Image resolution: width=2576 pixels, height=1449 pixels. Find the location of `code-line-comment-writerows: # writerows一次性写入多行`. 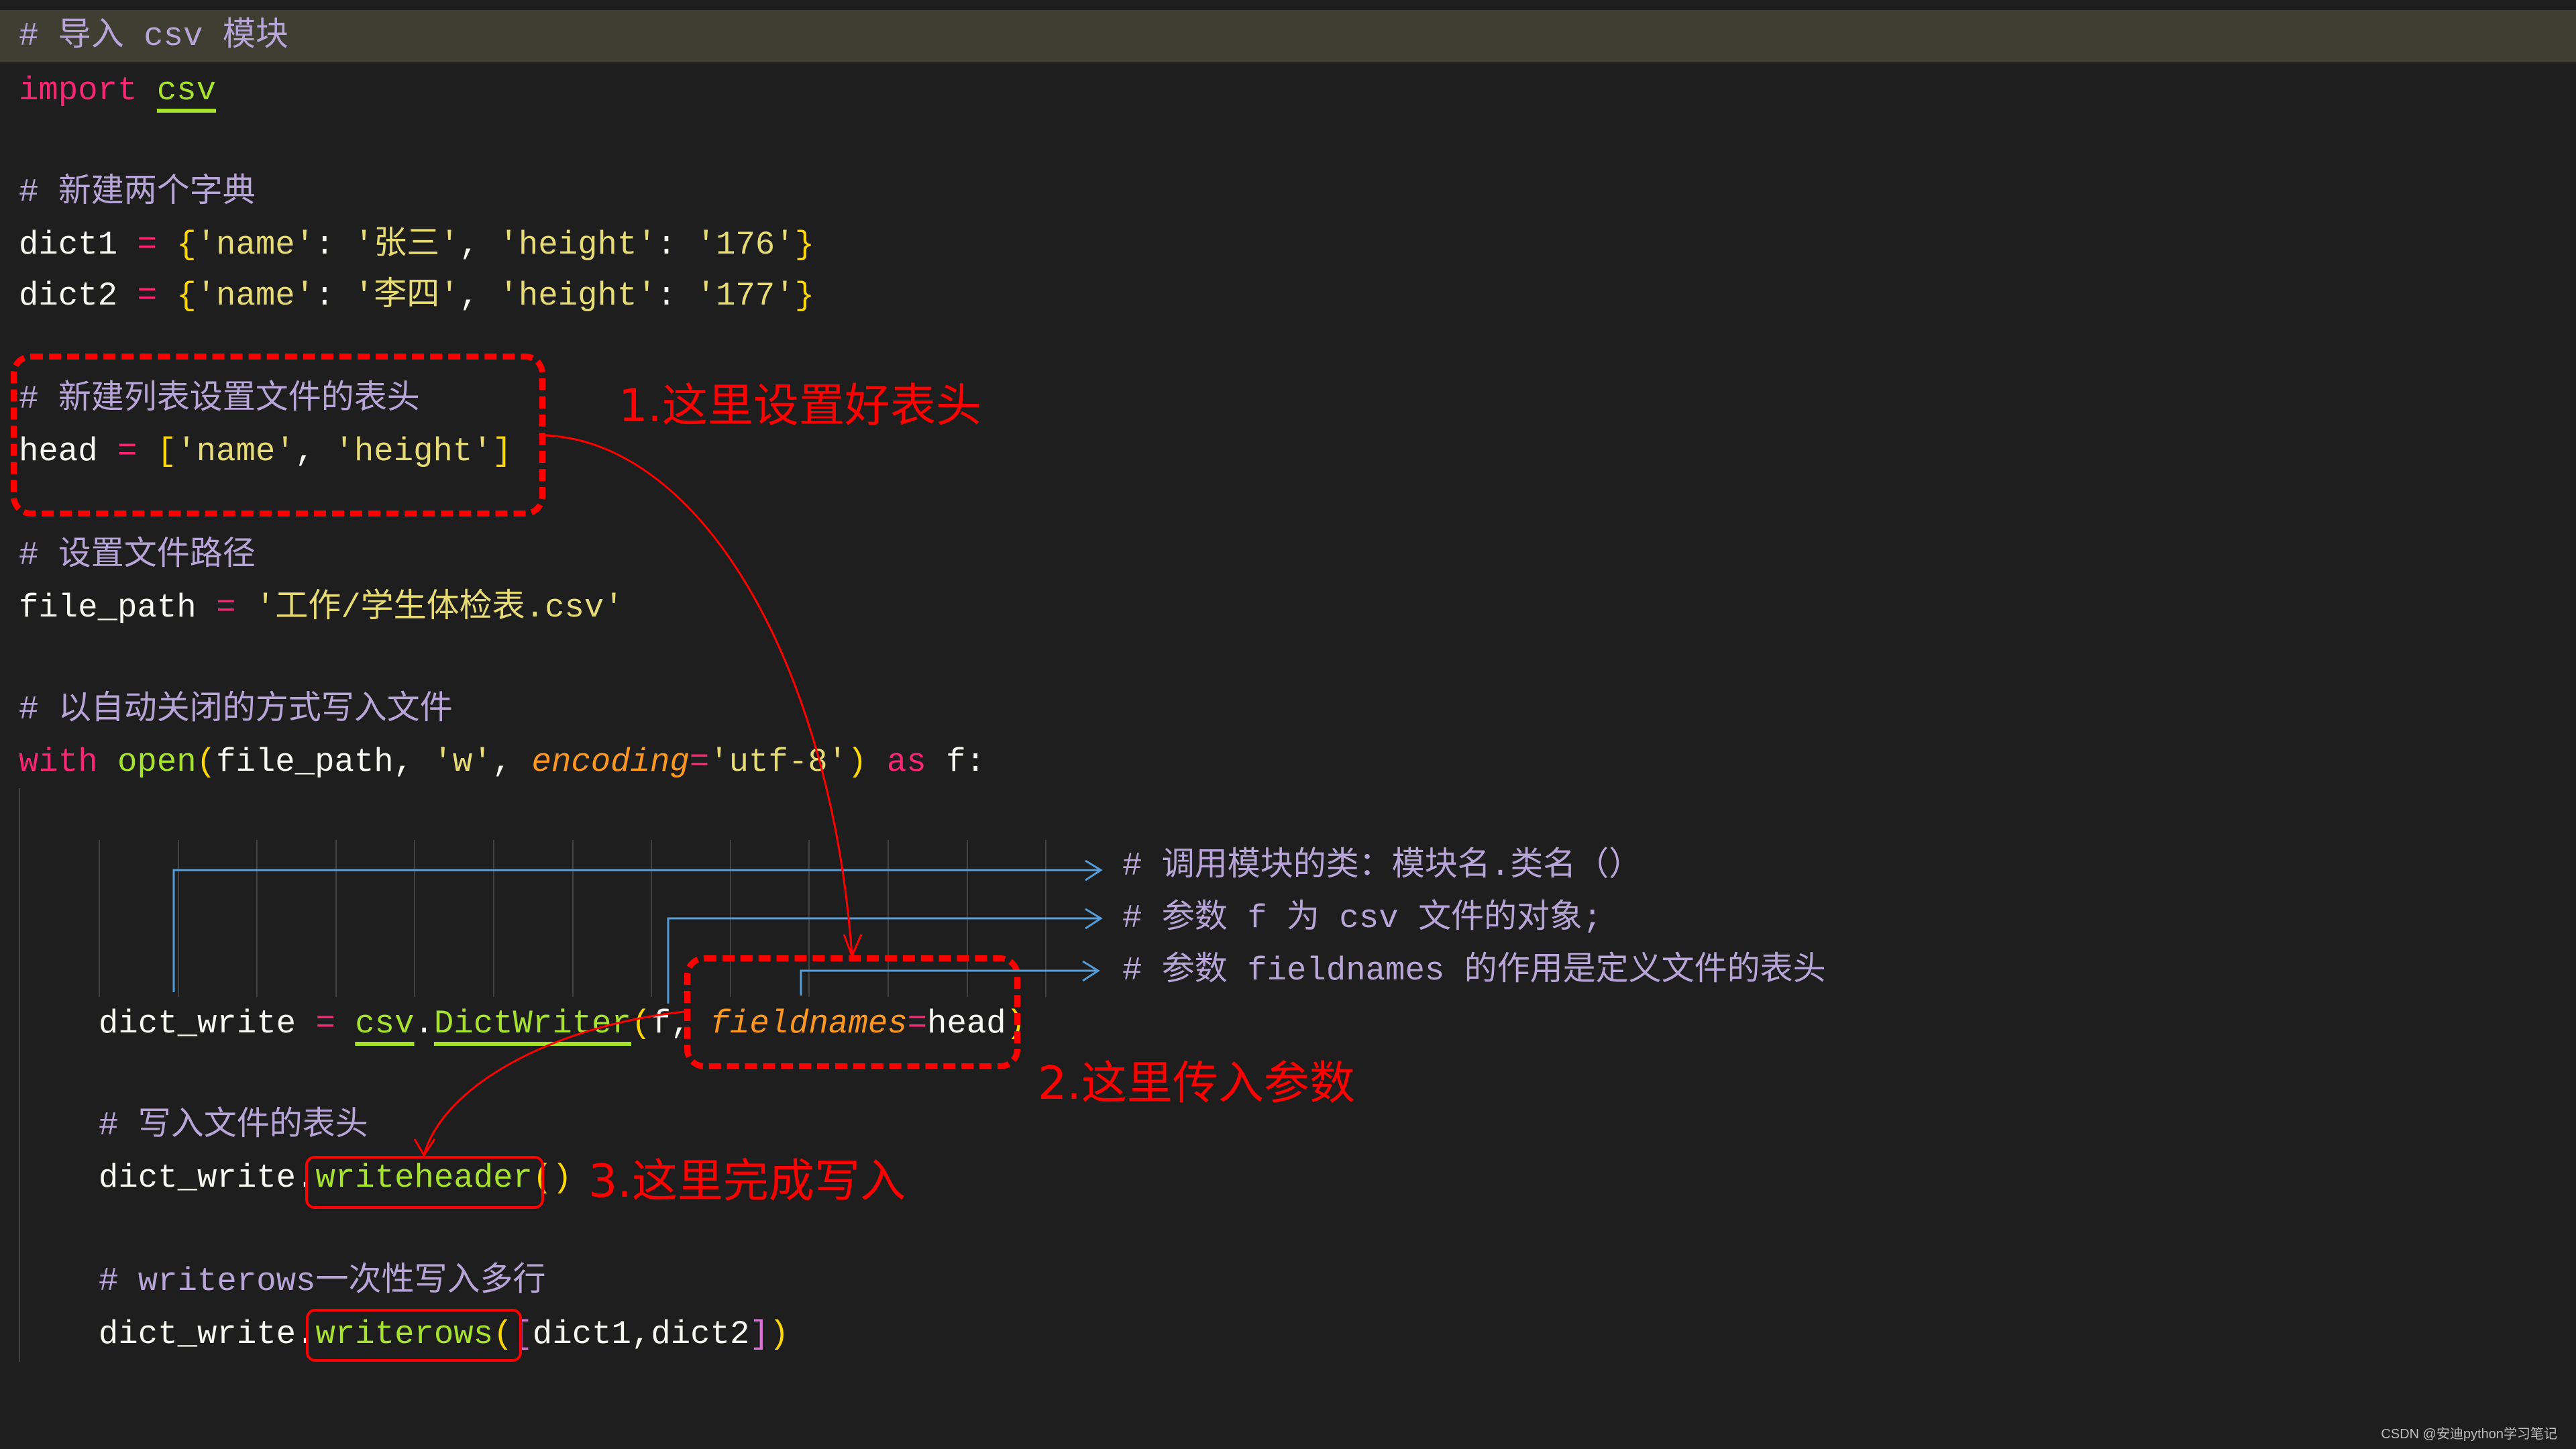

code-line-comment-writerows: # writerows一次性写入多行 is located at coordinates (322, 1281).